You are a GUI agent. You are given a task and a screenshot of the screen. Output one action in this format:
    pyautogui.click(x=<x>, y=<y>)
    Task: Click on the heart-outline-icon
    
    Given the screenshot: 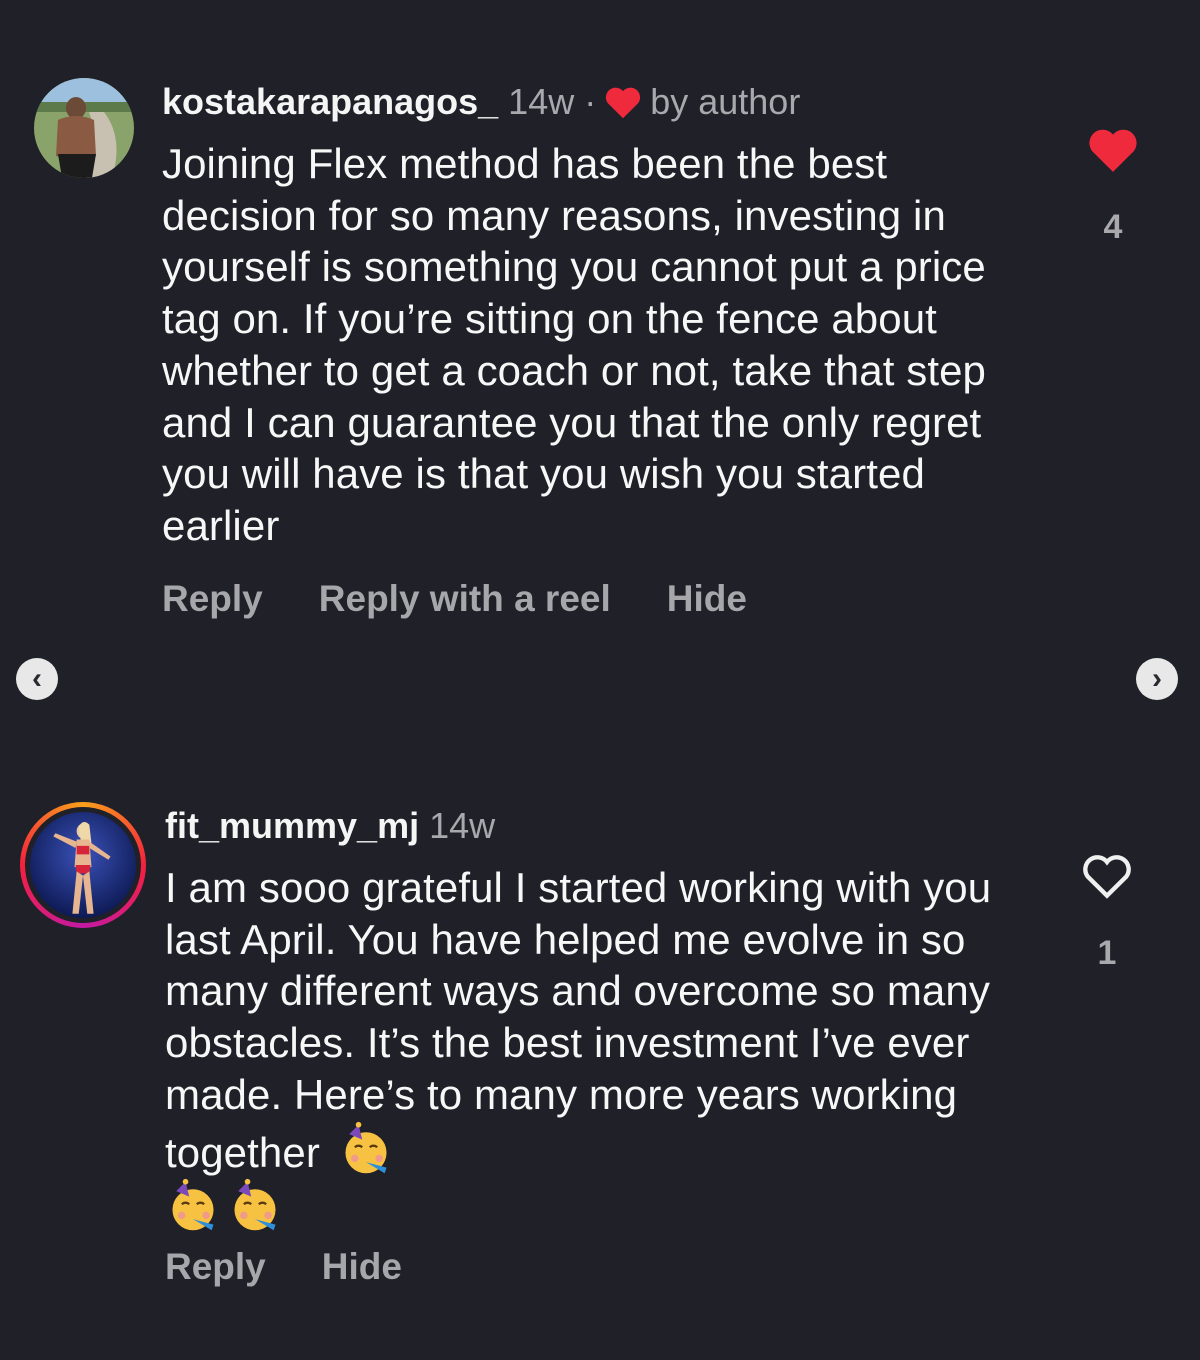 What is the action you would take?
    pyautogui.click(x=1107, y=876)
    